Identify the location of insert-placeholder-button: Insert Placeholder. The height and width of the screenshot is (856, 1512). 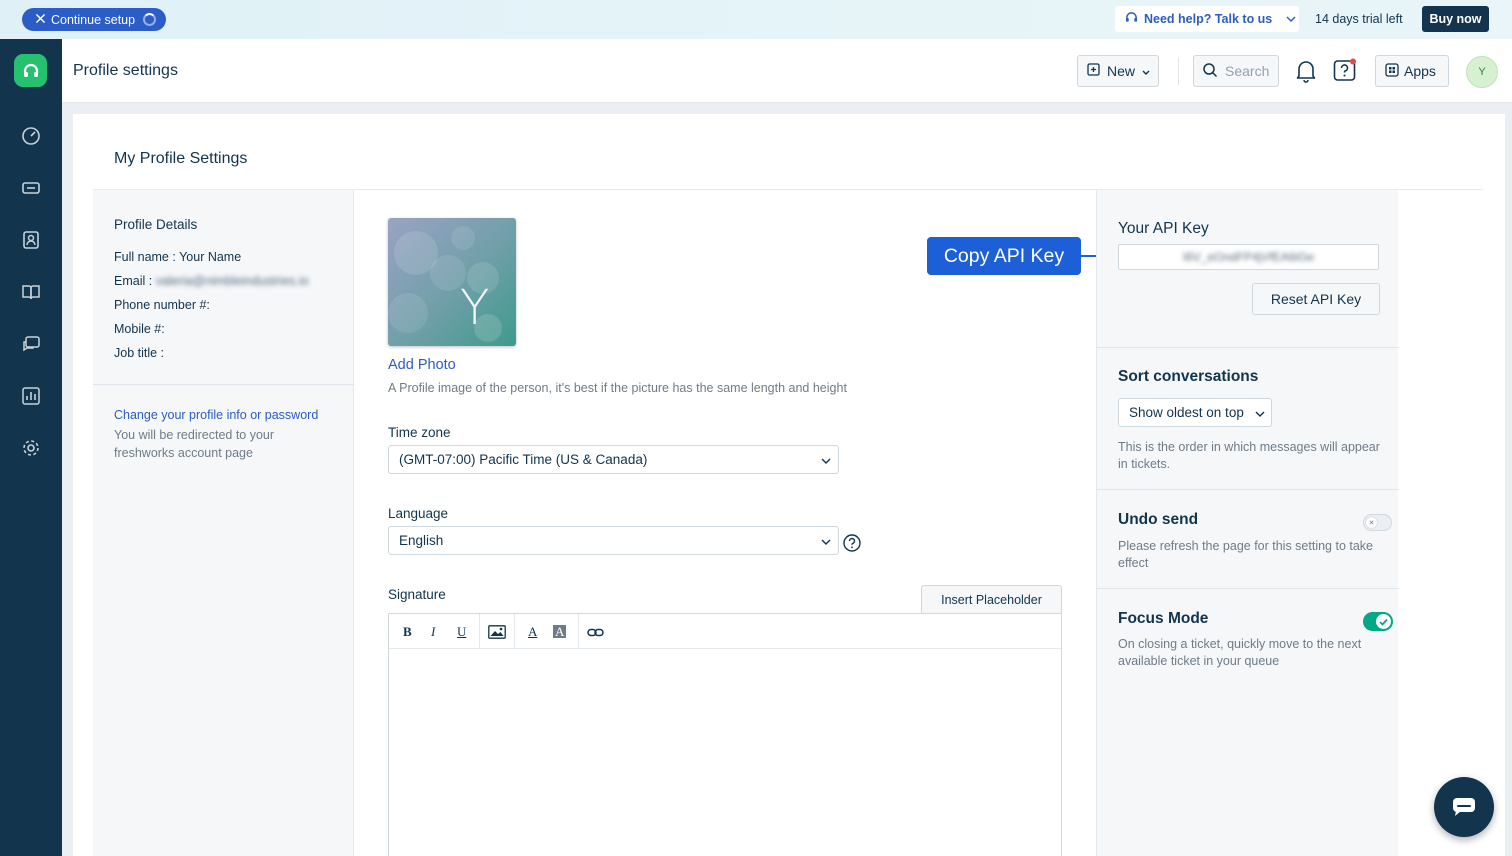
(991, 599).